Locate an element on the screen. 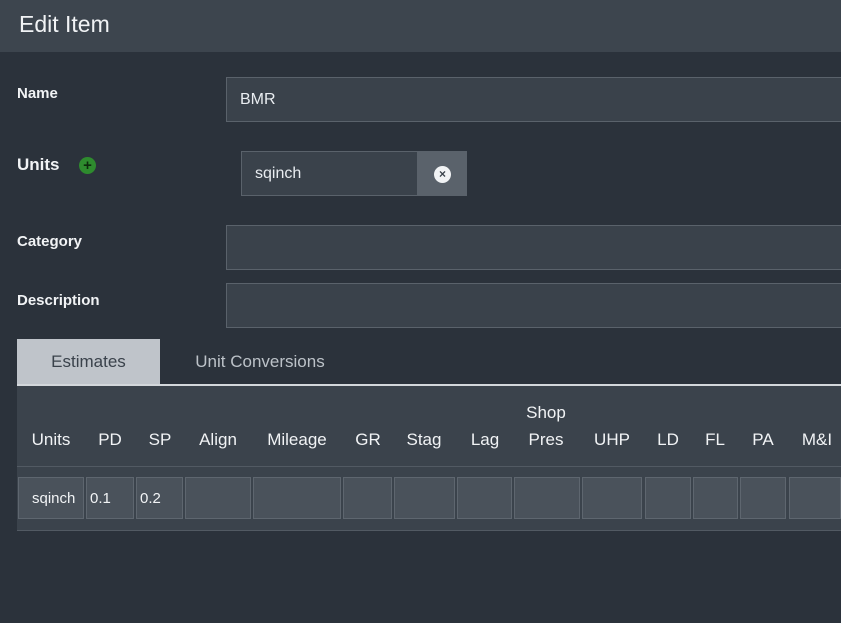 This screenshot has height=623, width=841. plus-circle-icon: + is located at coordinates (87, 165).